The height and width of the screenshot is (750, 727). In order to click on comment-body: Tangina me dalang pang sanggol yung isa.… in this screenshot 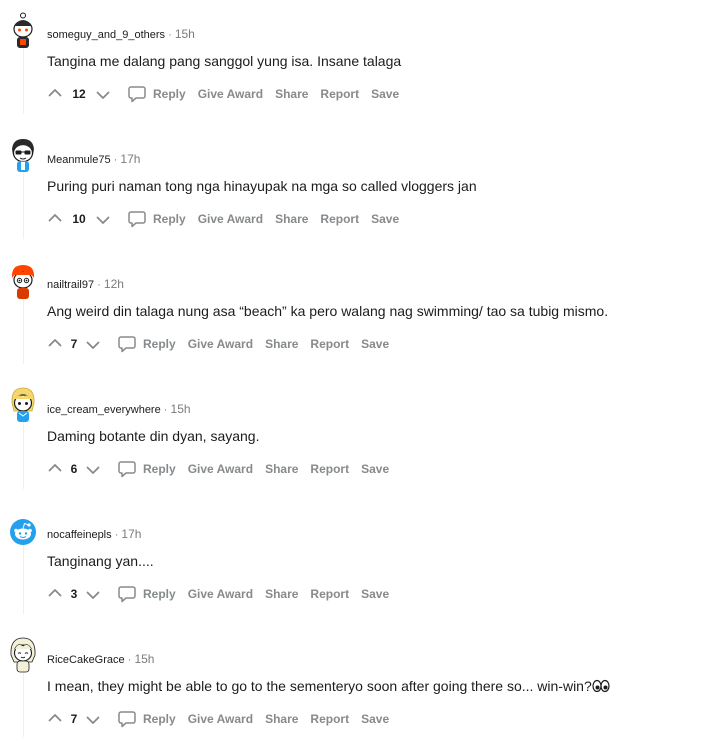, I will do `click(224, 61)`.